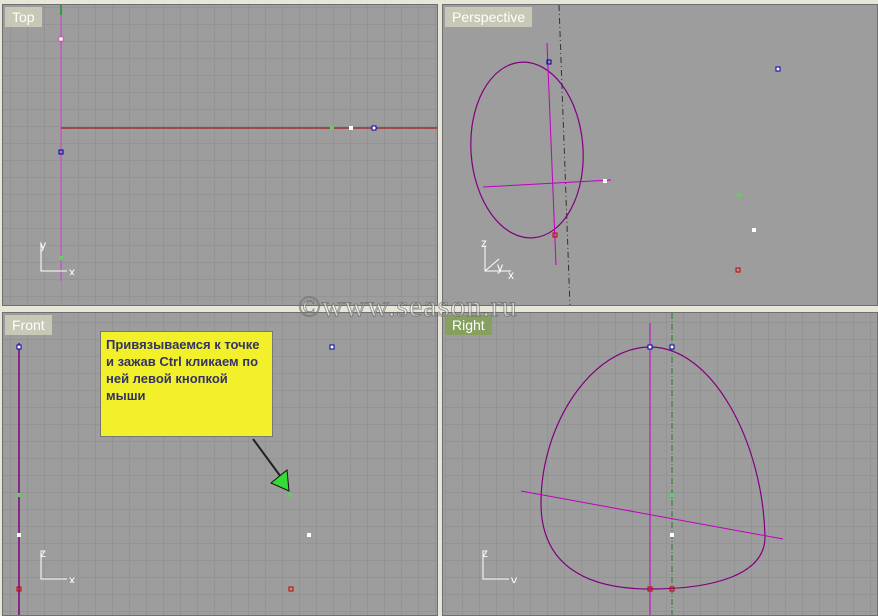 The height and width of the screenshot is (616, 878). I want to click on viewport-label: Perspective, so click(489, 17).